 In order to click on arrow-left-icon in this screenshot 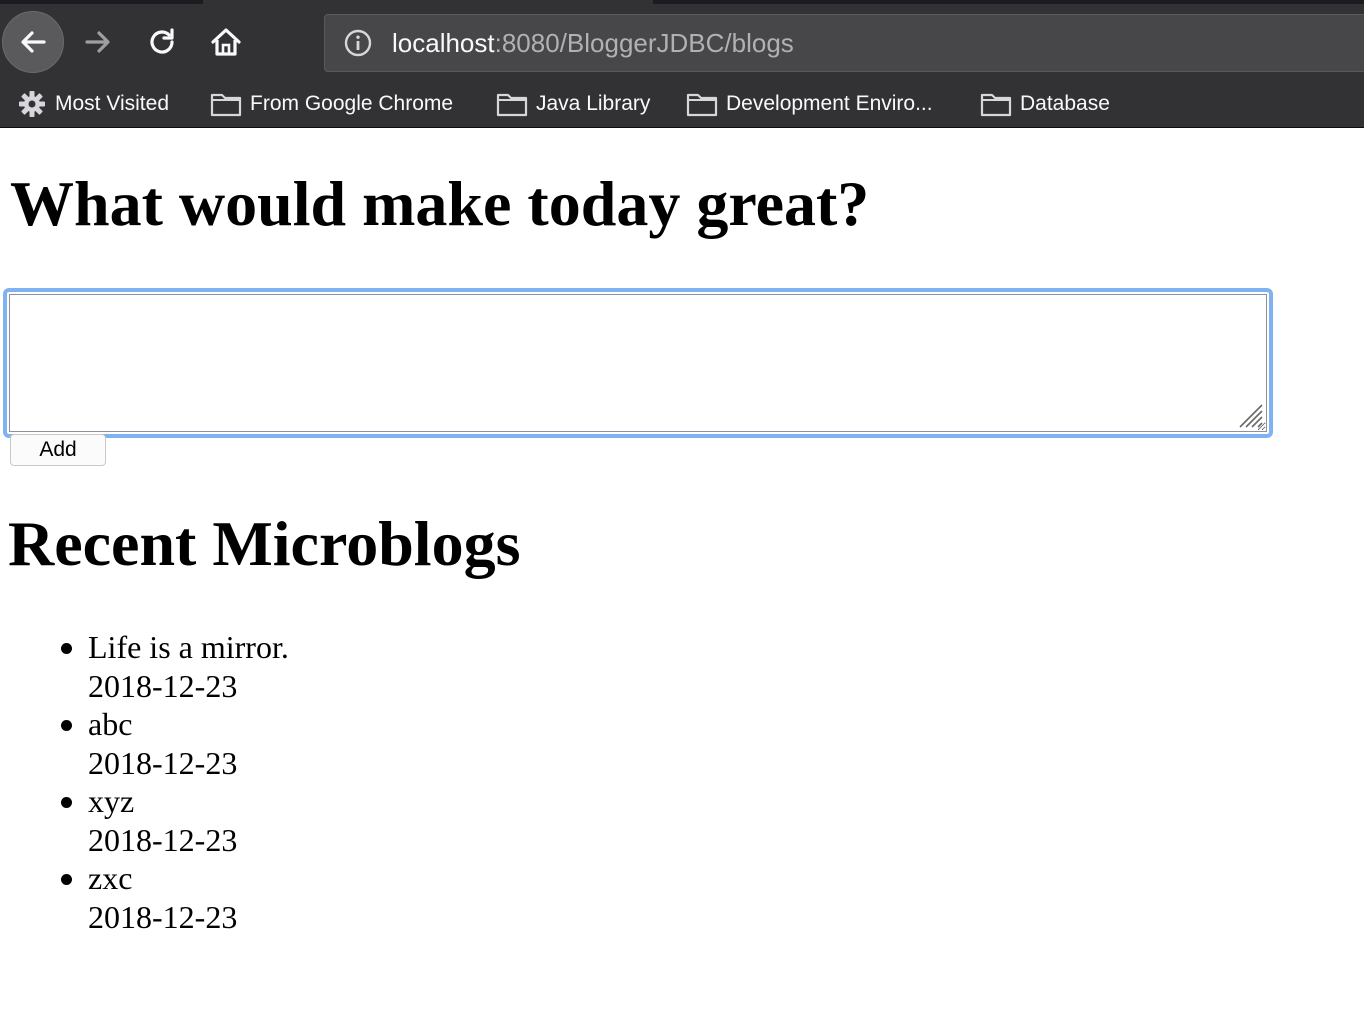, I will do `click(33, 42)`.